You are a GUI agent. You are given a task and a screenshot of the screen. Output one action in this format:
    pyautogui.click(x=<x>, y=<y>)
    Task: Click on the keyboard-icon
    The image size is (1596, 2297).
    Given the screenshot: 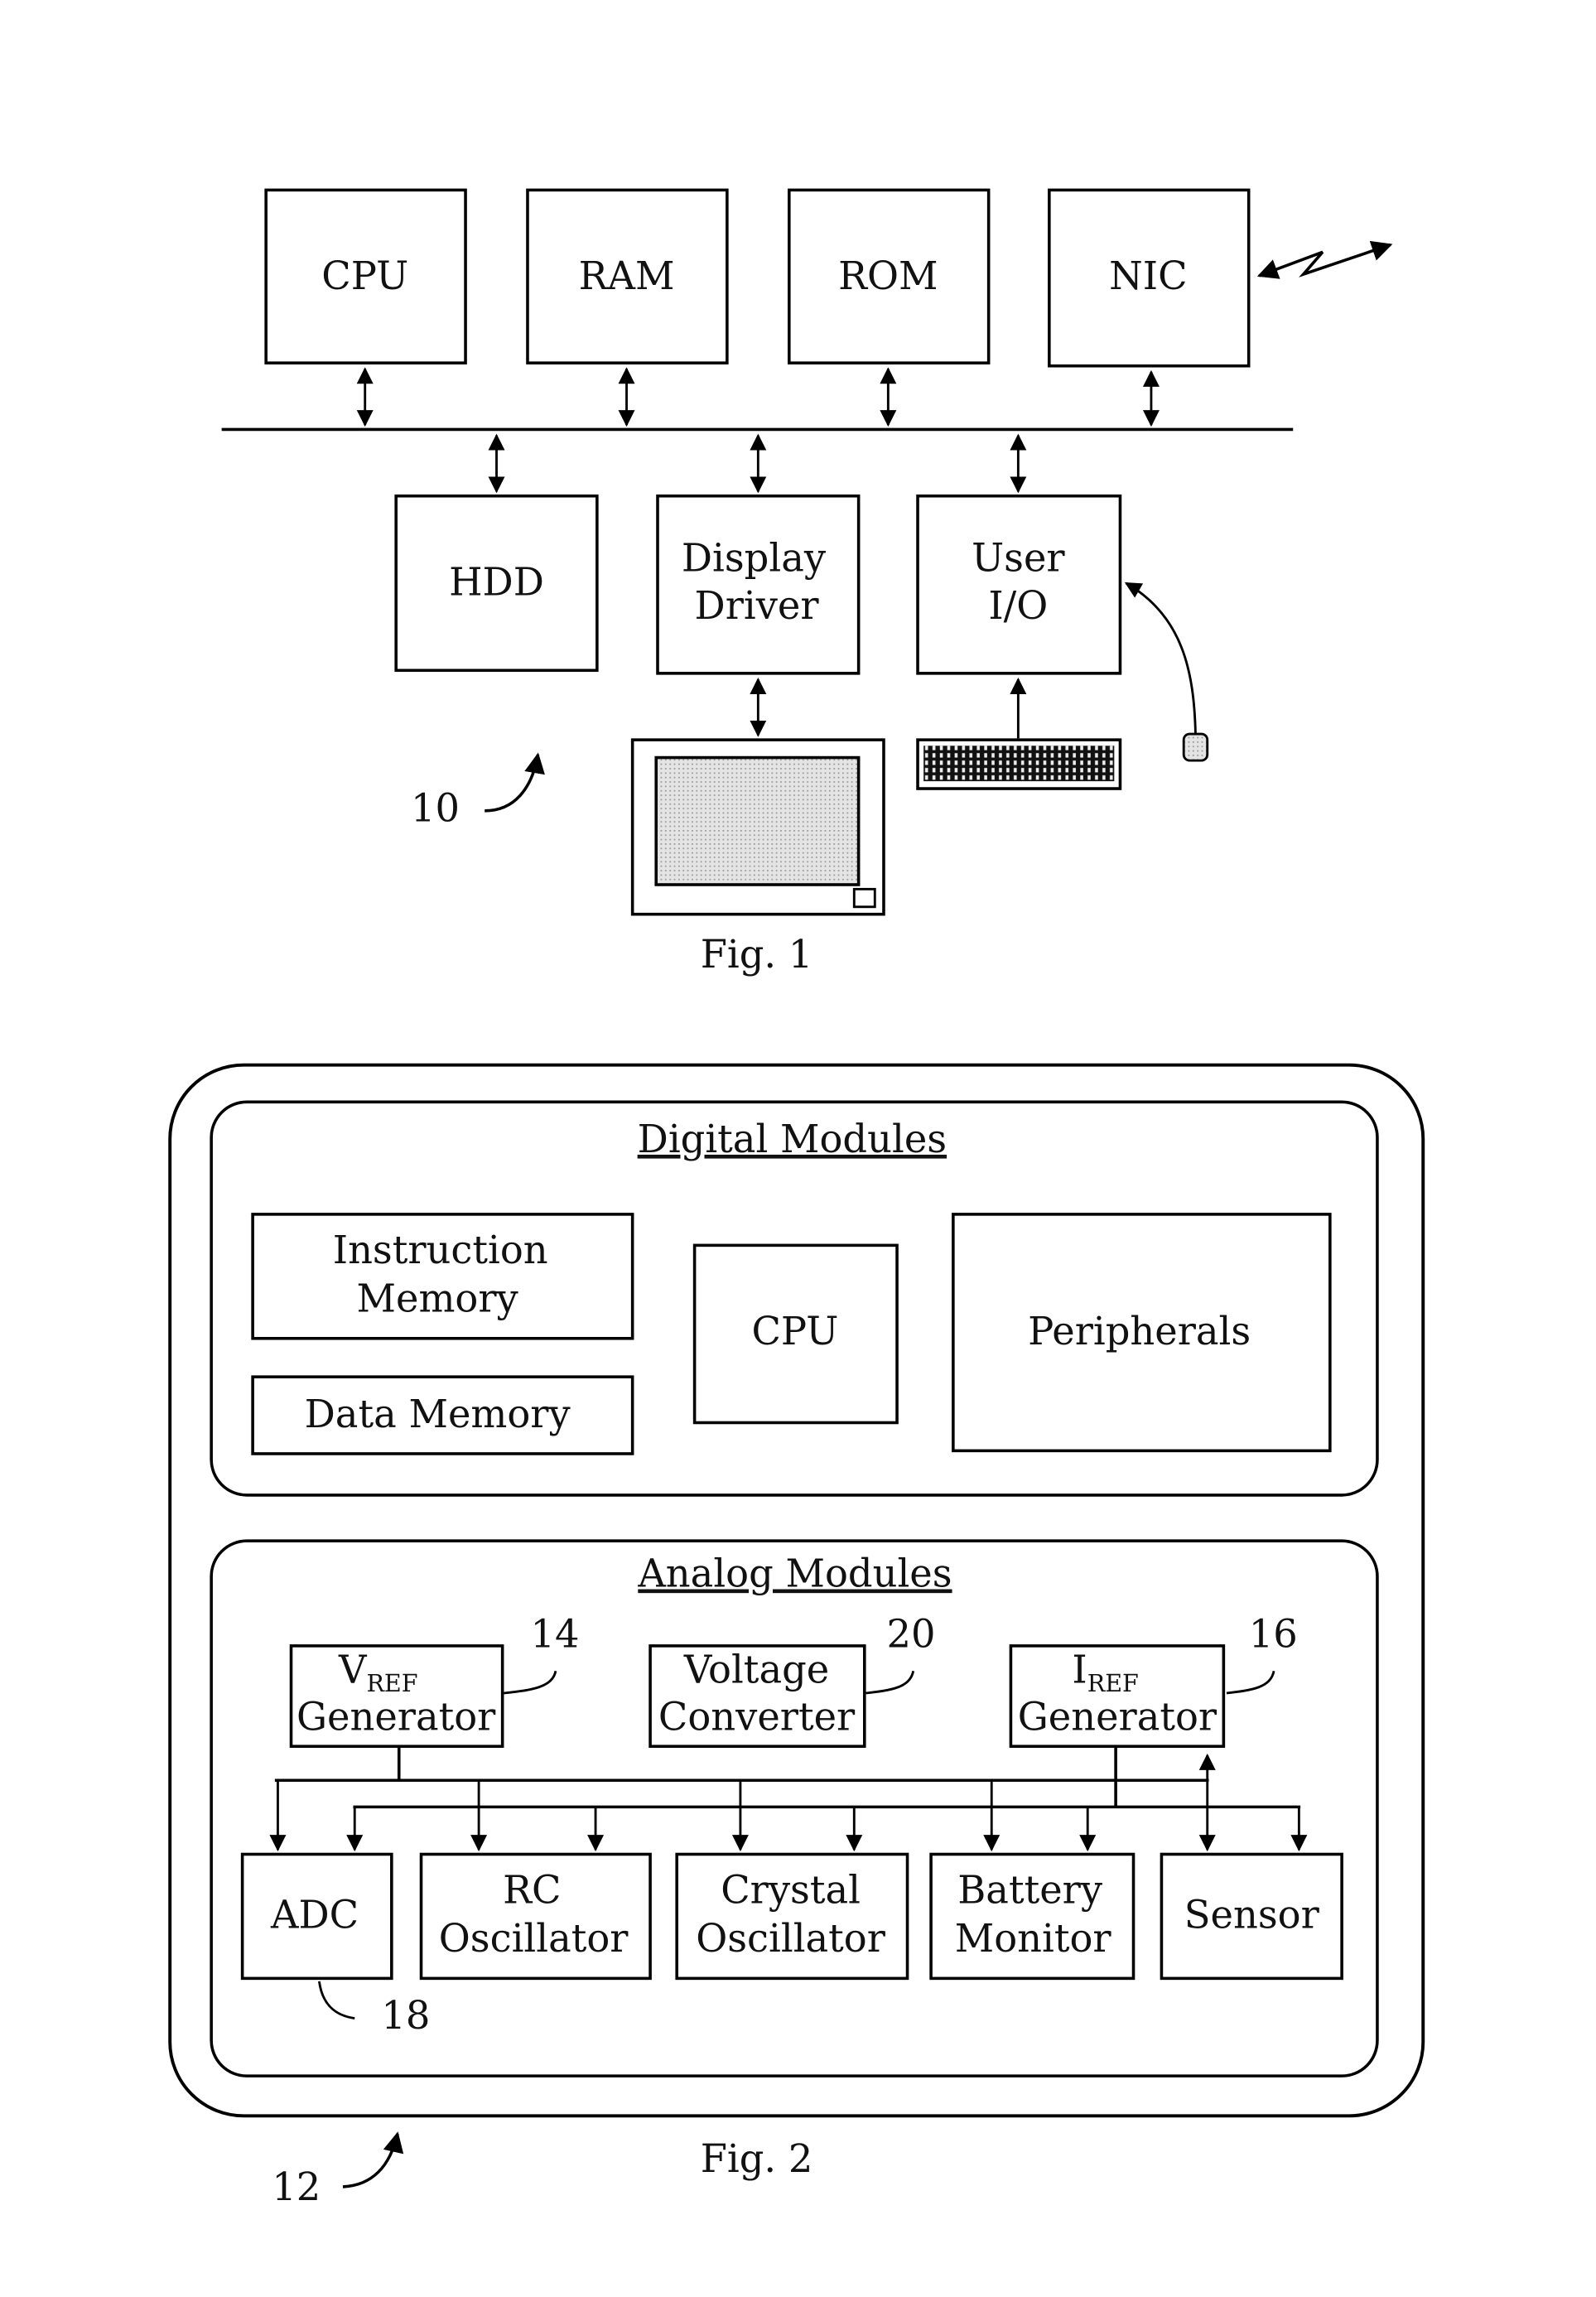 What is the action you would take?
    pyautogui.click(x=1019, y=764)
    